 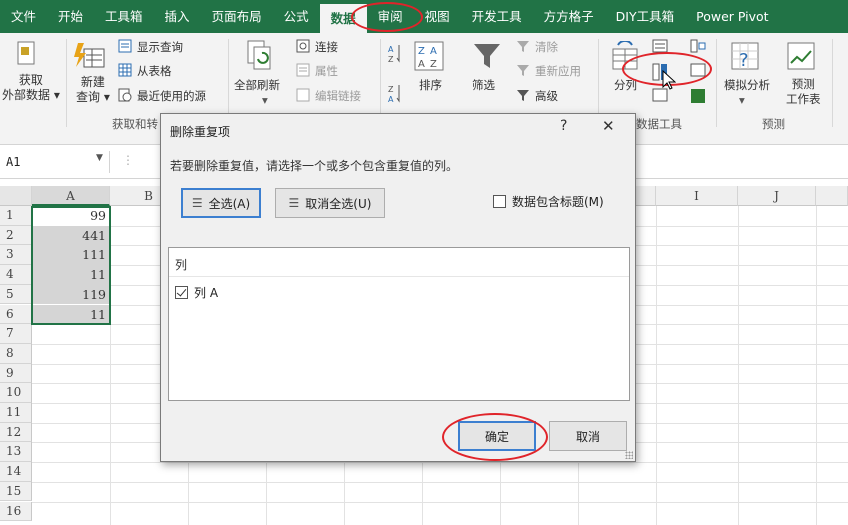 What do you see at coordinates (523, 95) in the screenshot?
I see `advanced-icon` at bounding box center [523, 95].